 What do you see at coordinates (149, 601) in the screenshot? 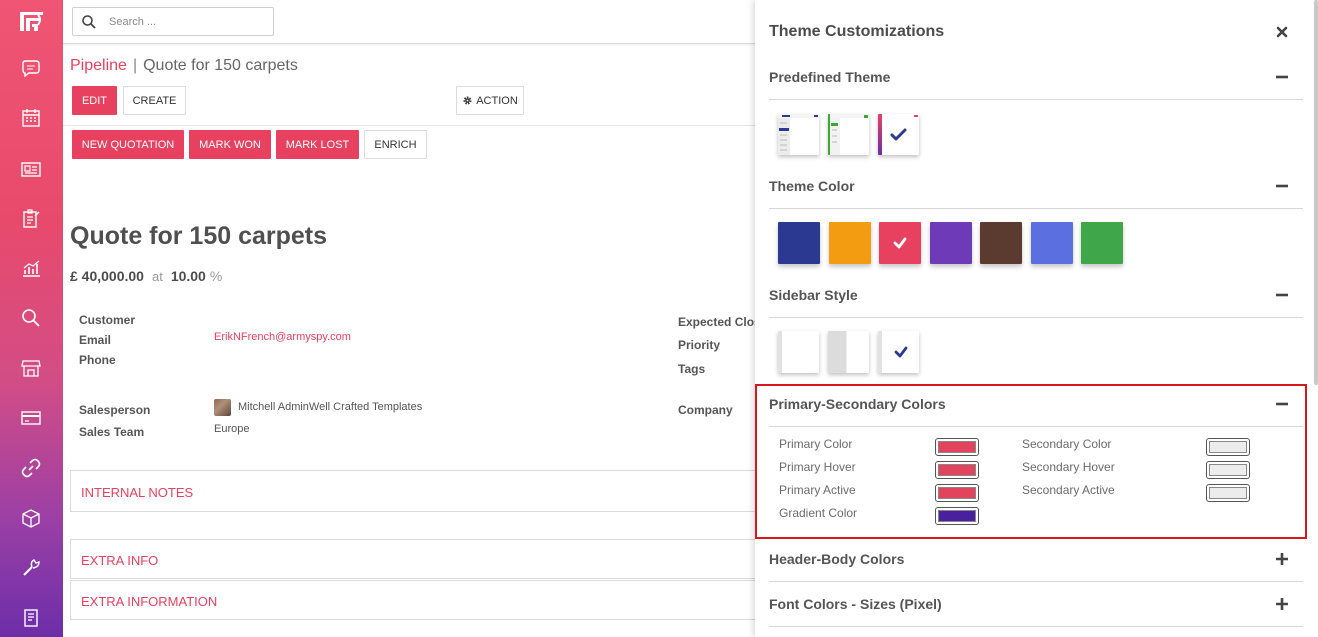
I see `extra-information-title: EXTRA INFORMATION` at bounding box center [149, 601].